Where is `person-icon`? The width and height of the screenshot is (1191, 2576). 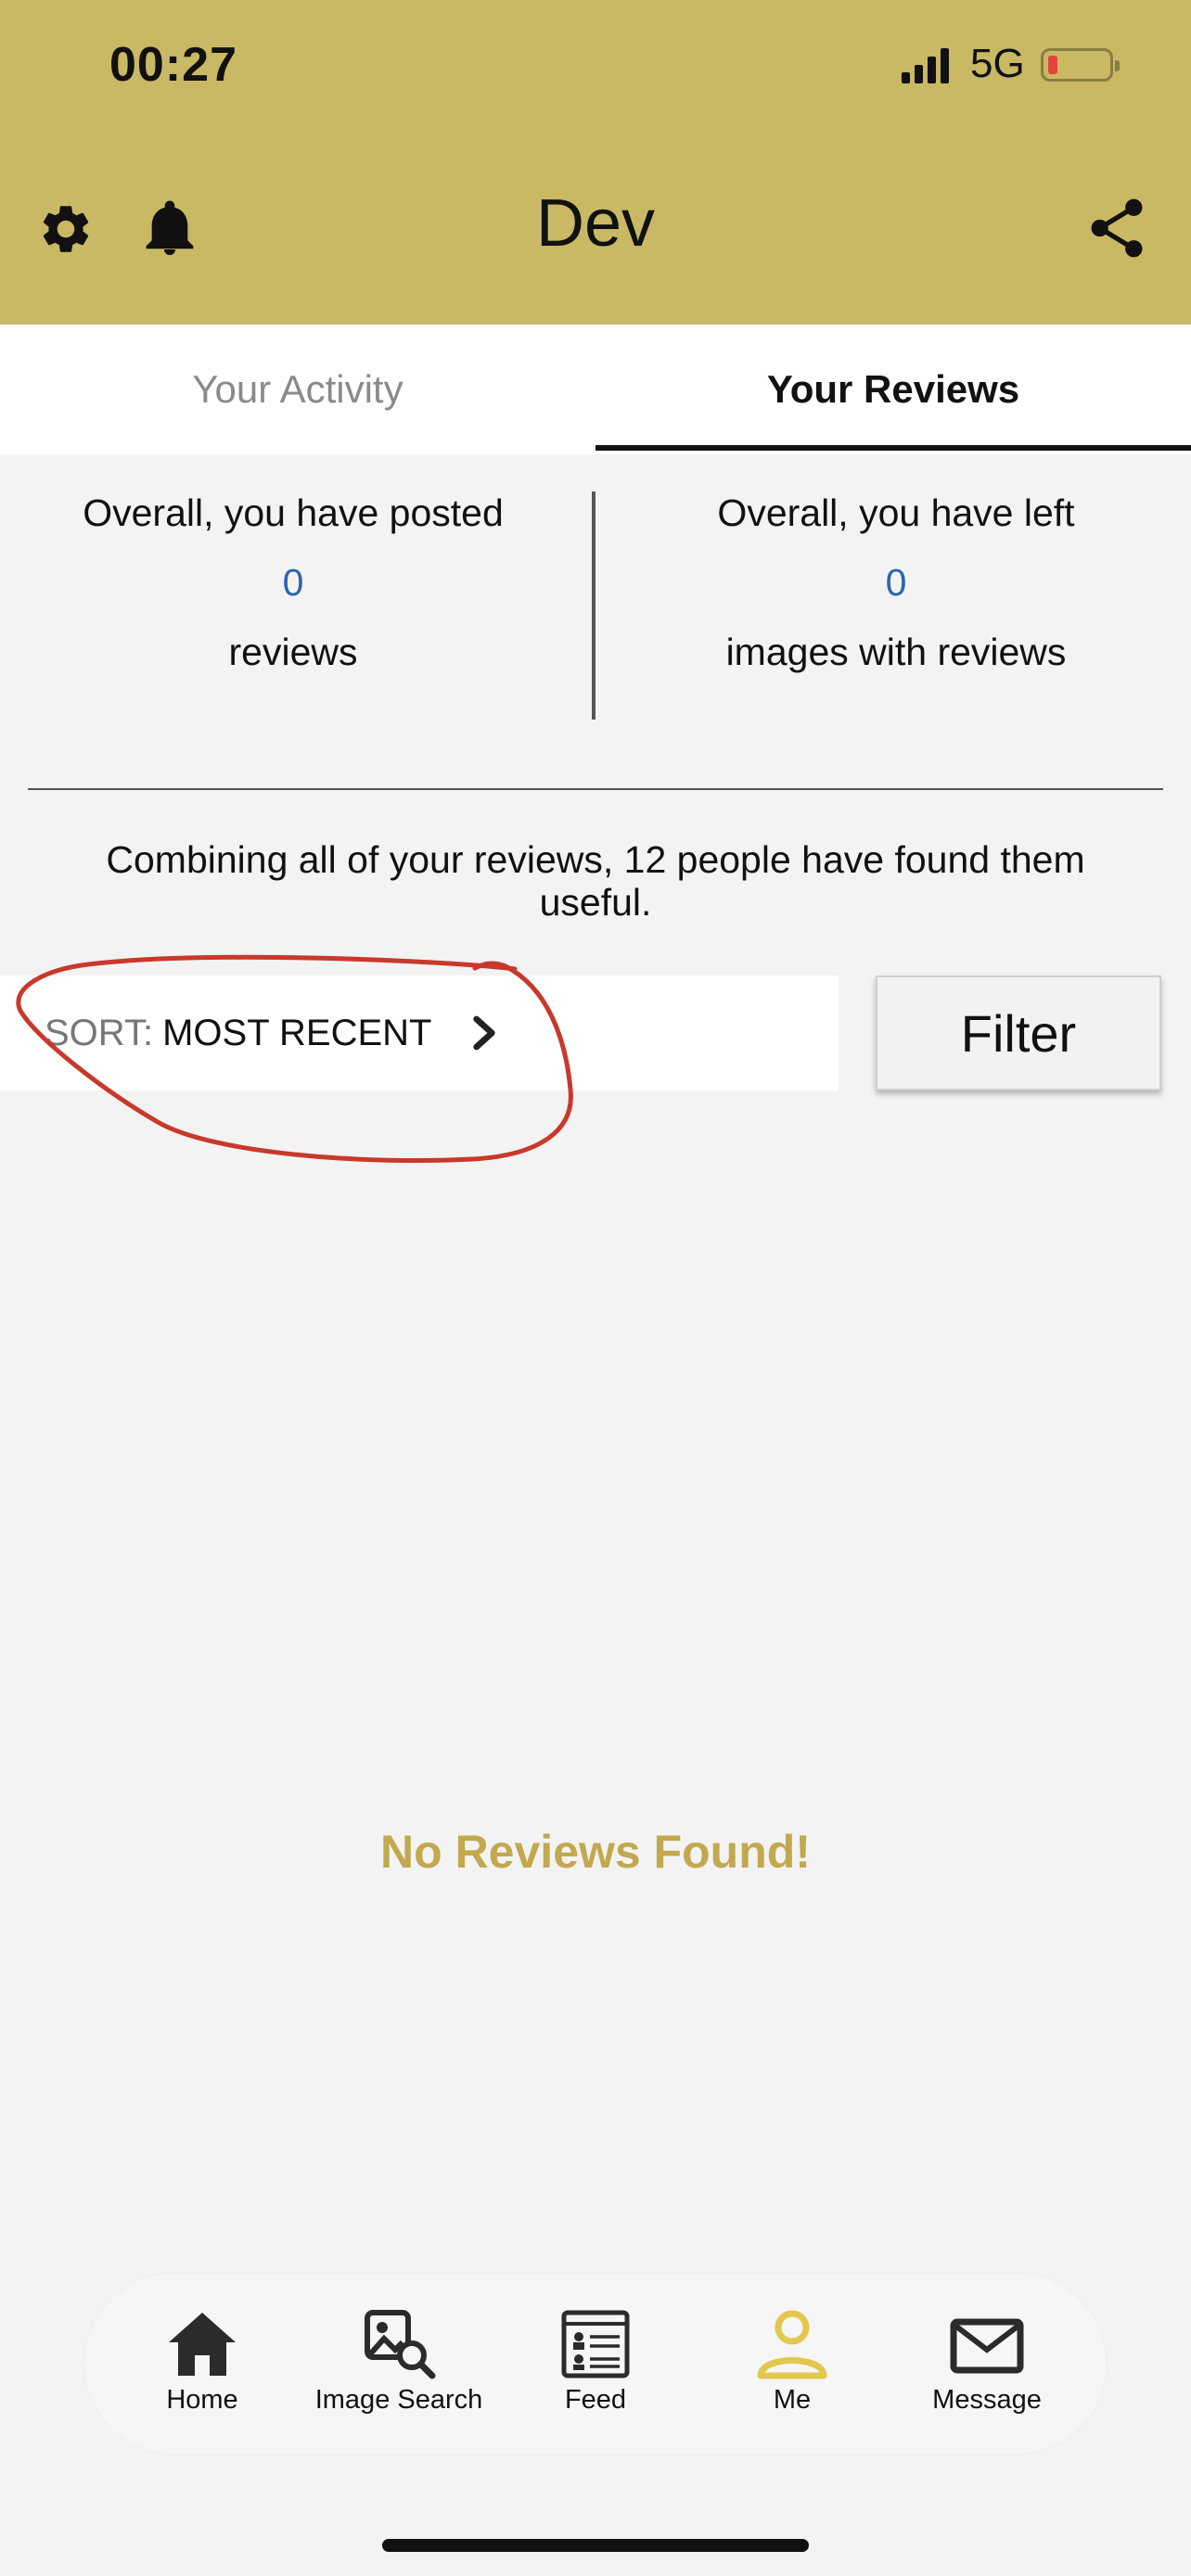 person-icon is located at coordinates (792, 2344).